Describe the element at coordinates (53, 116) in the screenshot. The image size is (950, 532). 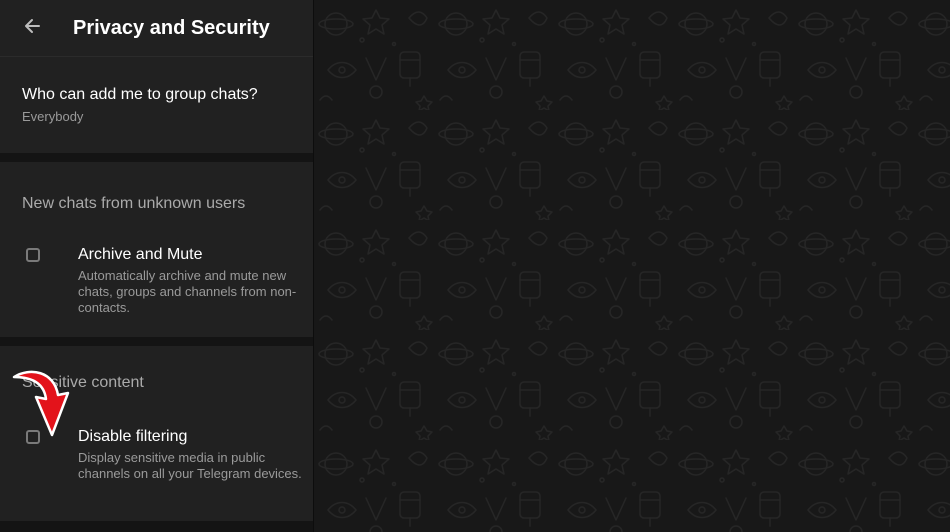
I see `group-chats-value: Everybody` at that location.